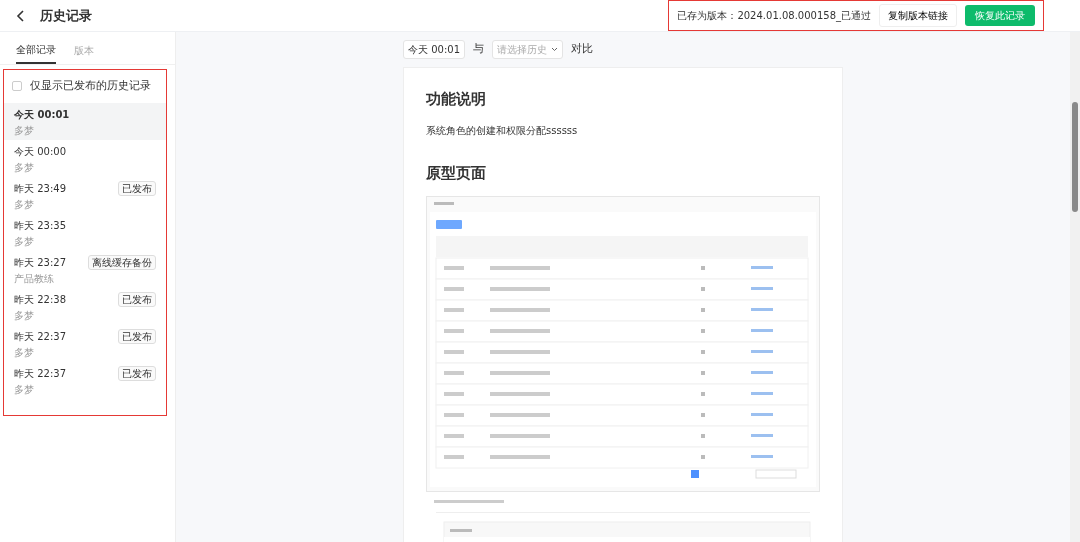  I want to click on history-item: 今天 00:01 多梦, so click(85, 121).